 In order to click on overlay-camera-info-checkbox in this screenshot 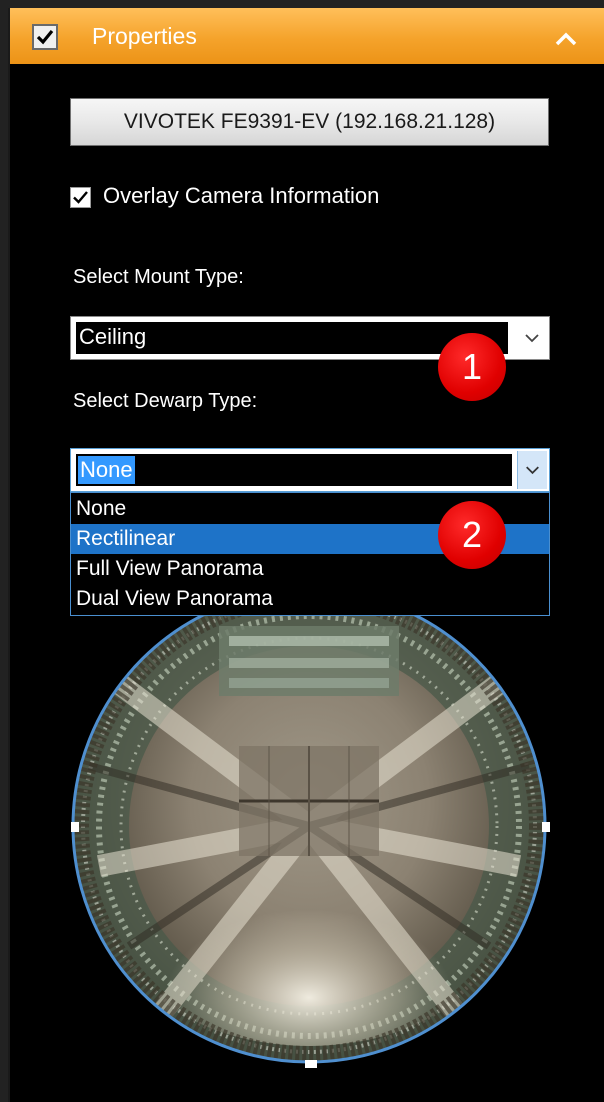, I will do `click(80, 197)`.